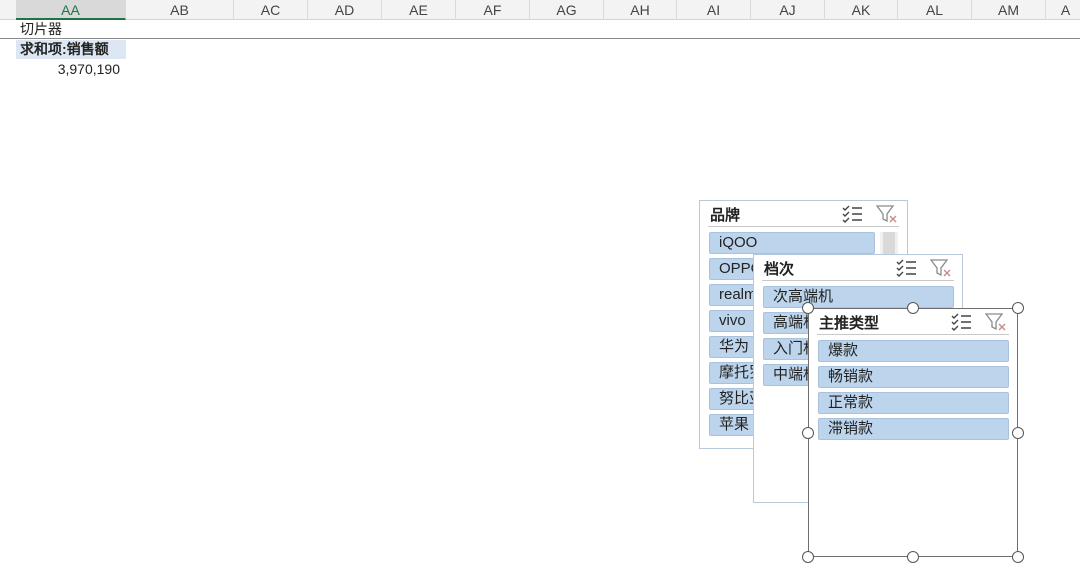  I want to click on pivot-value-total: 3,970,190, so click(68, 69).